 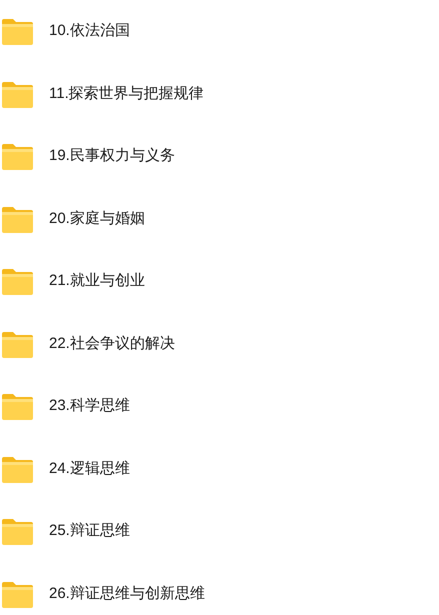 I want to click on folder-name: 24.逻辑思维, so click(x=89, y=469).